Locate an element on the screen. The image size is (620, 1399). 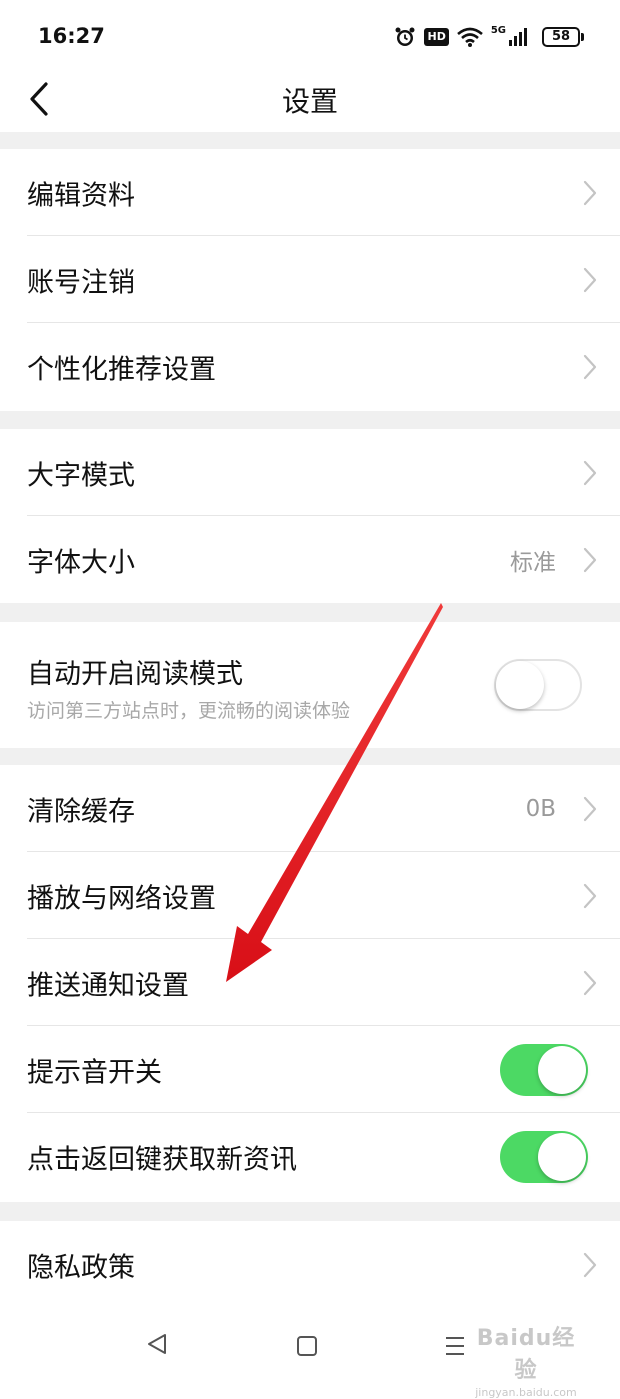
triangle-back-icon is located at coordinates (157, 1344).